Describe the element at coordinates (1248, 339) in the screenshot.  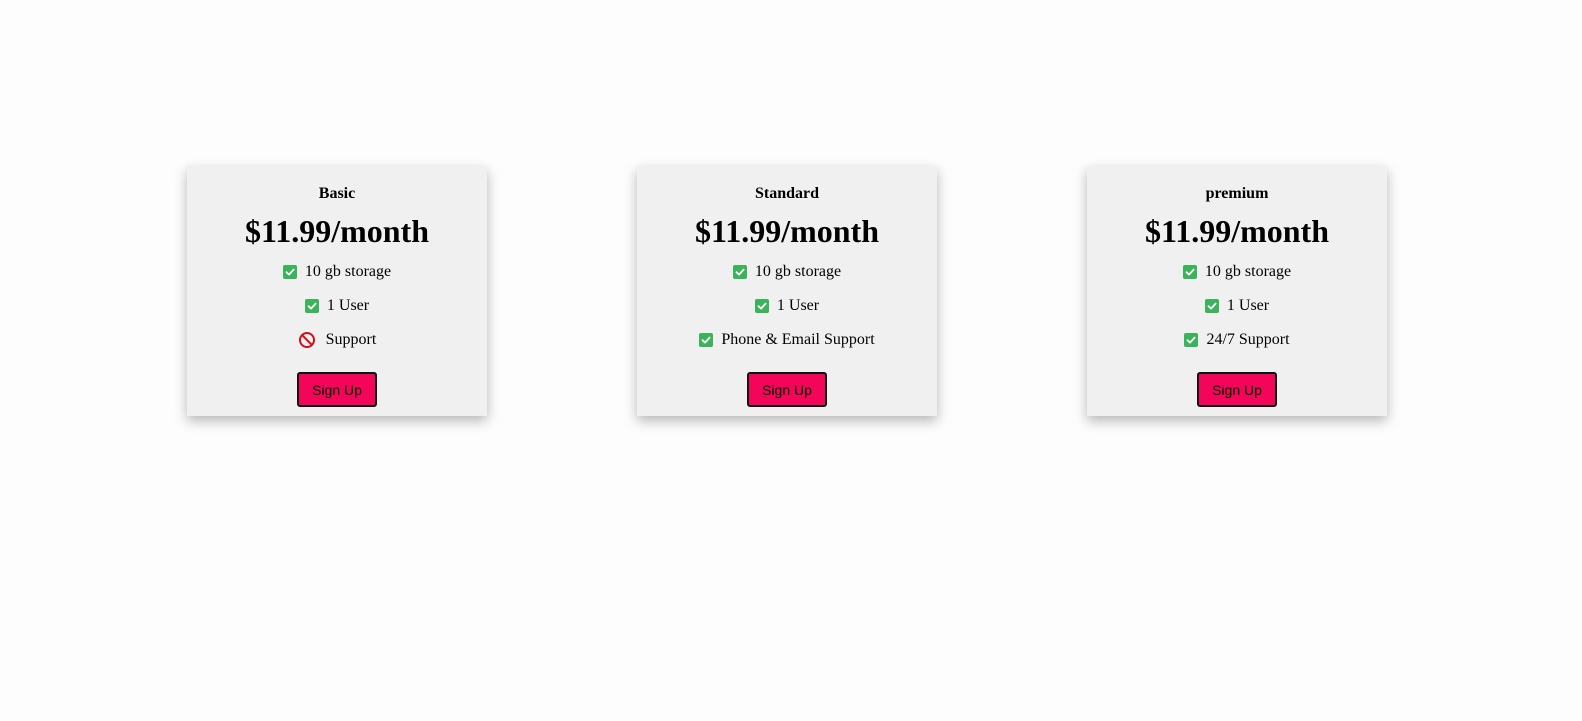
I see `feature-label: 24/7 Support` at that location.